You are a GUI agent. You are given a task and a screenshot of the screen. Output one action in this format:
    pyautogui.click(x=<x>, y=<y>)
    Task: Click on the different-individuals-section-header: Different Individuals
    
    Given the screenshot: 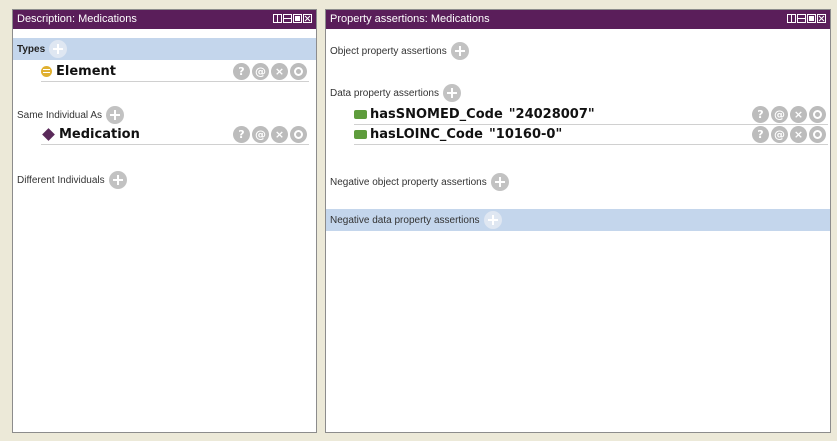 What is the action you would take?
    pyautogui.click(x=164, y=180)
    